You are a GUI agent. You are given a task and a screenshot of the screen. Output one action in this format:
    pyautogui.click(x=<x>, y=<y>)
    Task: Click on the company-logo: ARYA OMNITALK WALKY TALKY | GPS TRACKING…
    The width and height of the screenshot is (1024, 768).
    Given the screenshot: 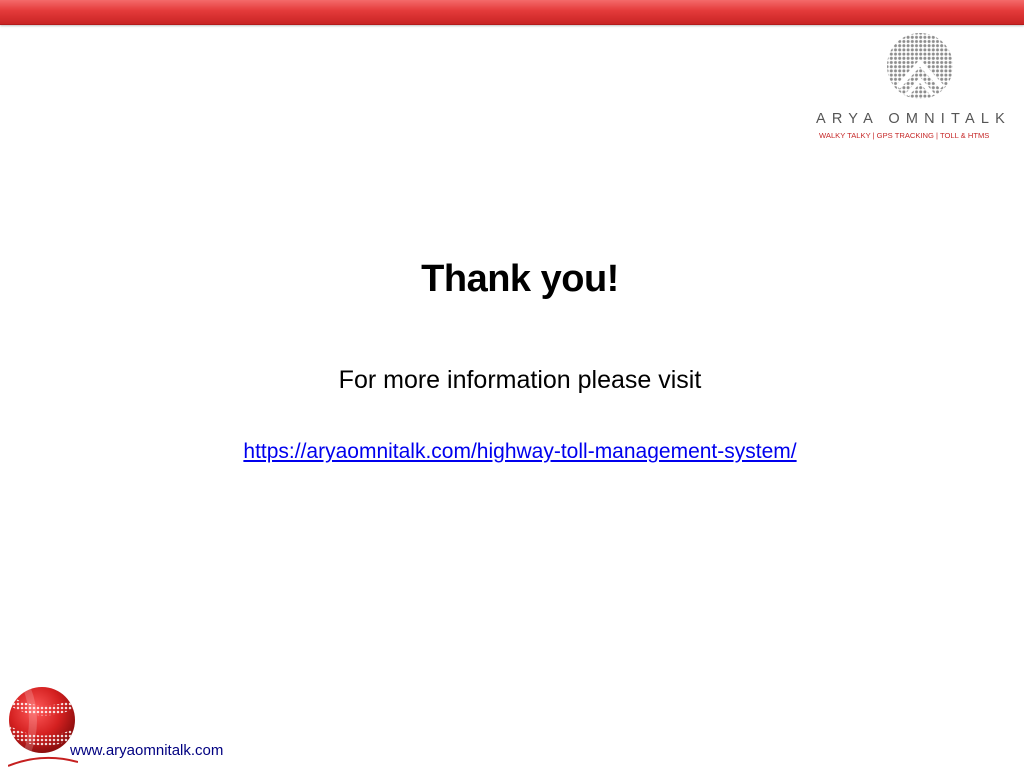 What is the action you would take?
    pyautogui.click(x=918, y=87)
    